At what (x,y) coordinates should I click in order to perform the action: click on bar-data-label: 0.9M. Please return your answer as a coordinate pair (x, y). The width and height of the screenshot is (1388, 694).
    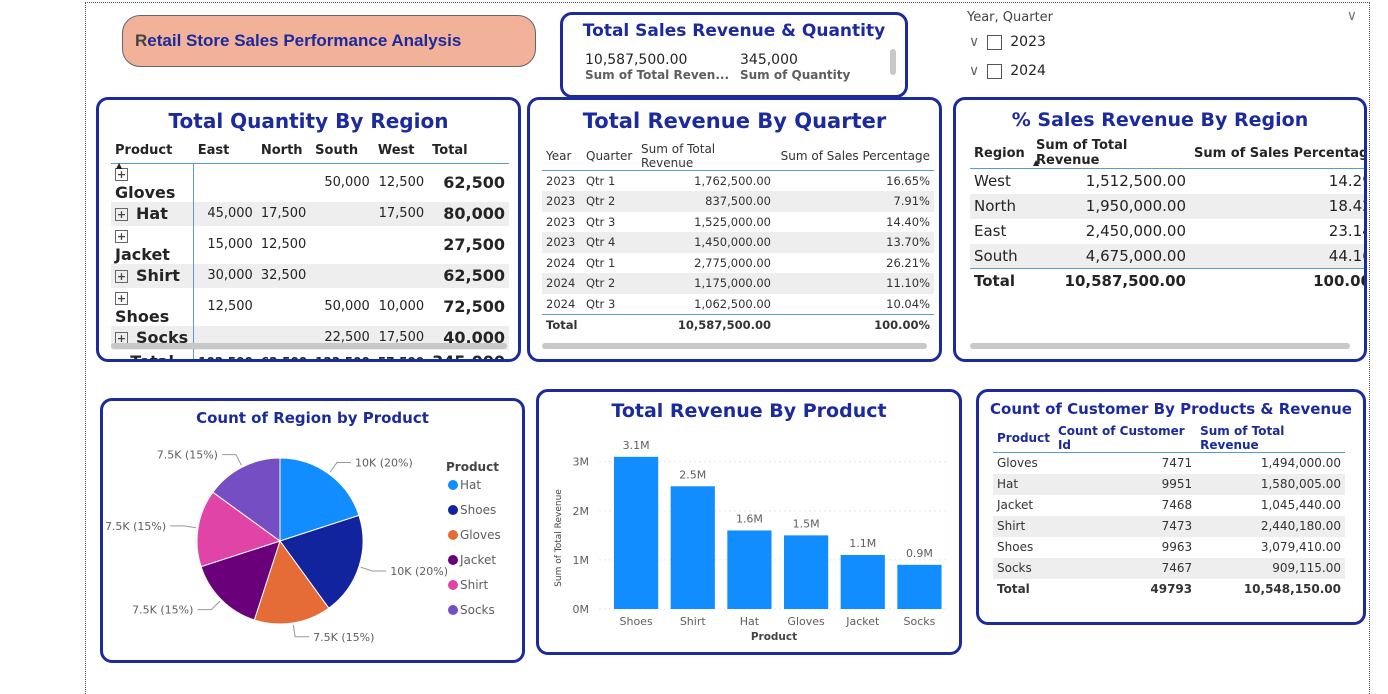
    Looking at the image, I should click on (919, 553).